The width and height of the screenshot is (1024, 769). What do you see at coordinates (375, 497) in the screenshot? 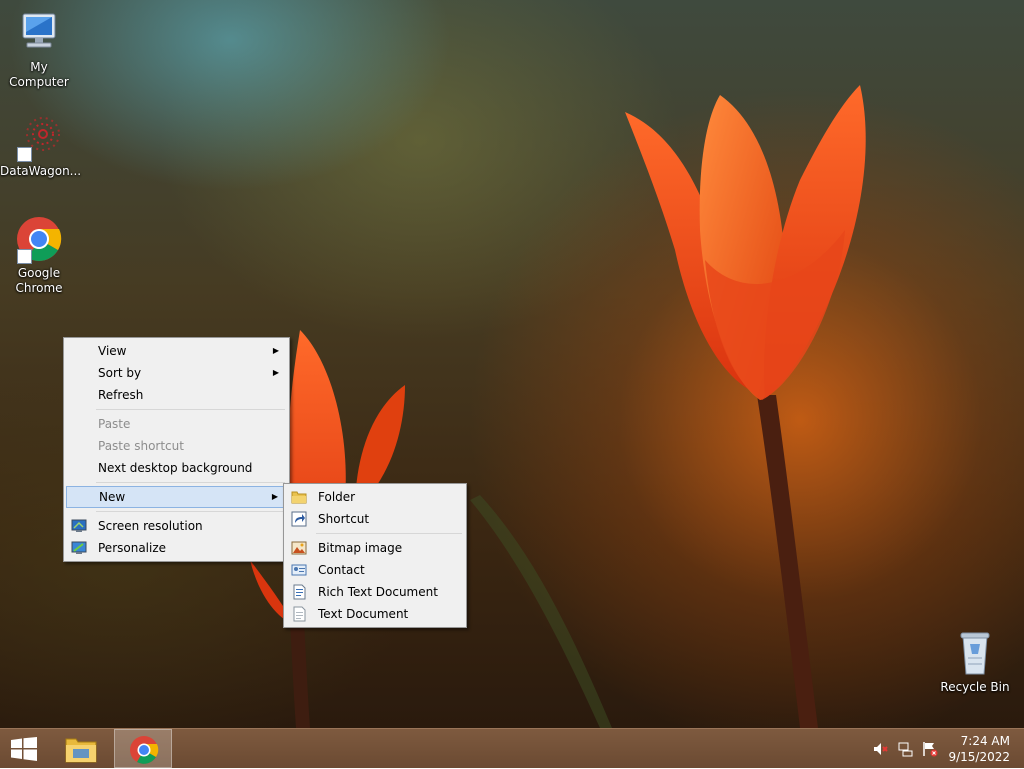
I see `submenu-item-folder: Folder` at bounding box center [375, 497].